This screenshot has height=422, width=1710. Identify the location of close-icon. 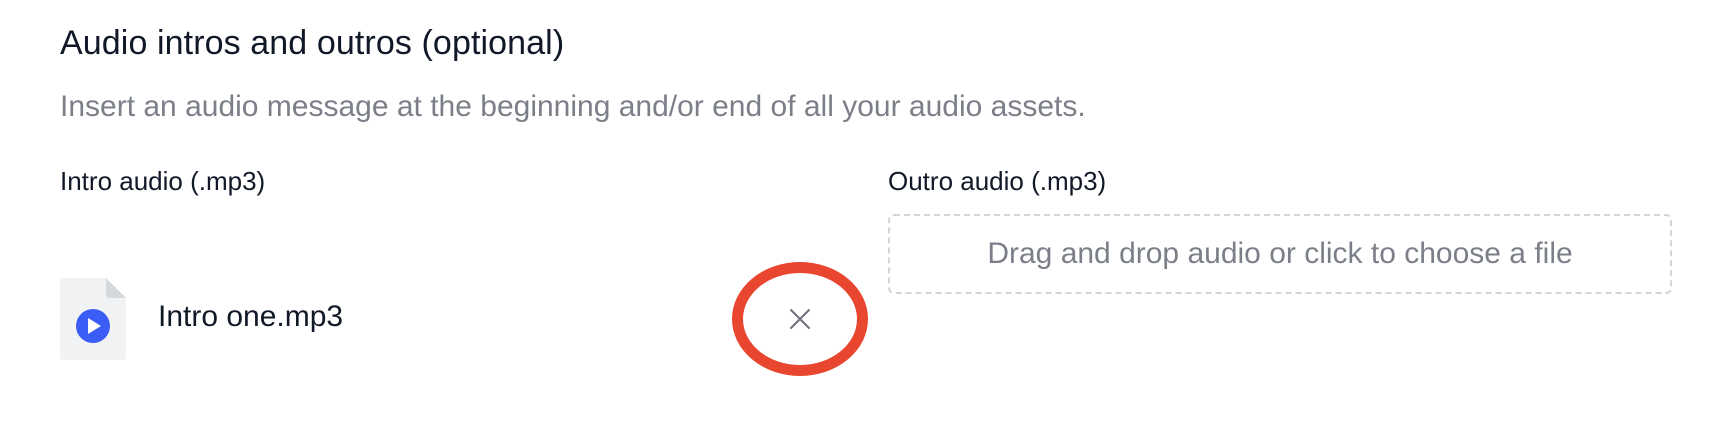
(800, 319).